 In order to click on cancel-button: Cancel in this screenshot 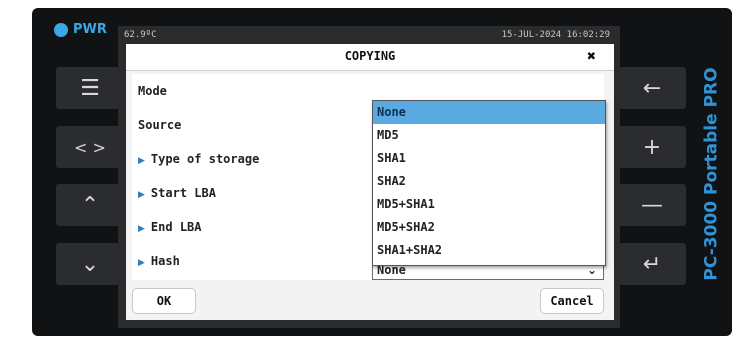, I will do `click(572, 301)`.